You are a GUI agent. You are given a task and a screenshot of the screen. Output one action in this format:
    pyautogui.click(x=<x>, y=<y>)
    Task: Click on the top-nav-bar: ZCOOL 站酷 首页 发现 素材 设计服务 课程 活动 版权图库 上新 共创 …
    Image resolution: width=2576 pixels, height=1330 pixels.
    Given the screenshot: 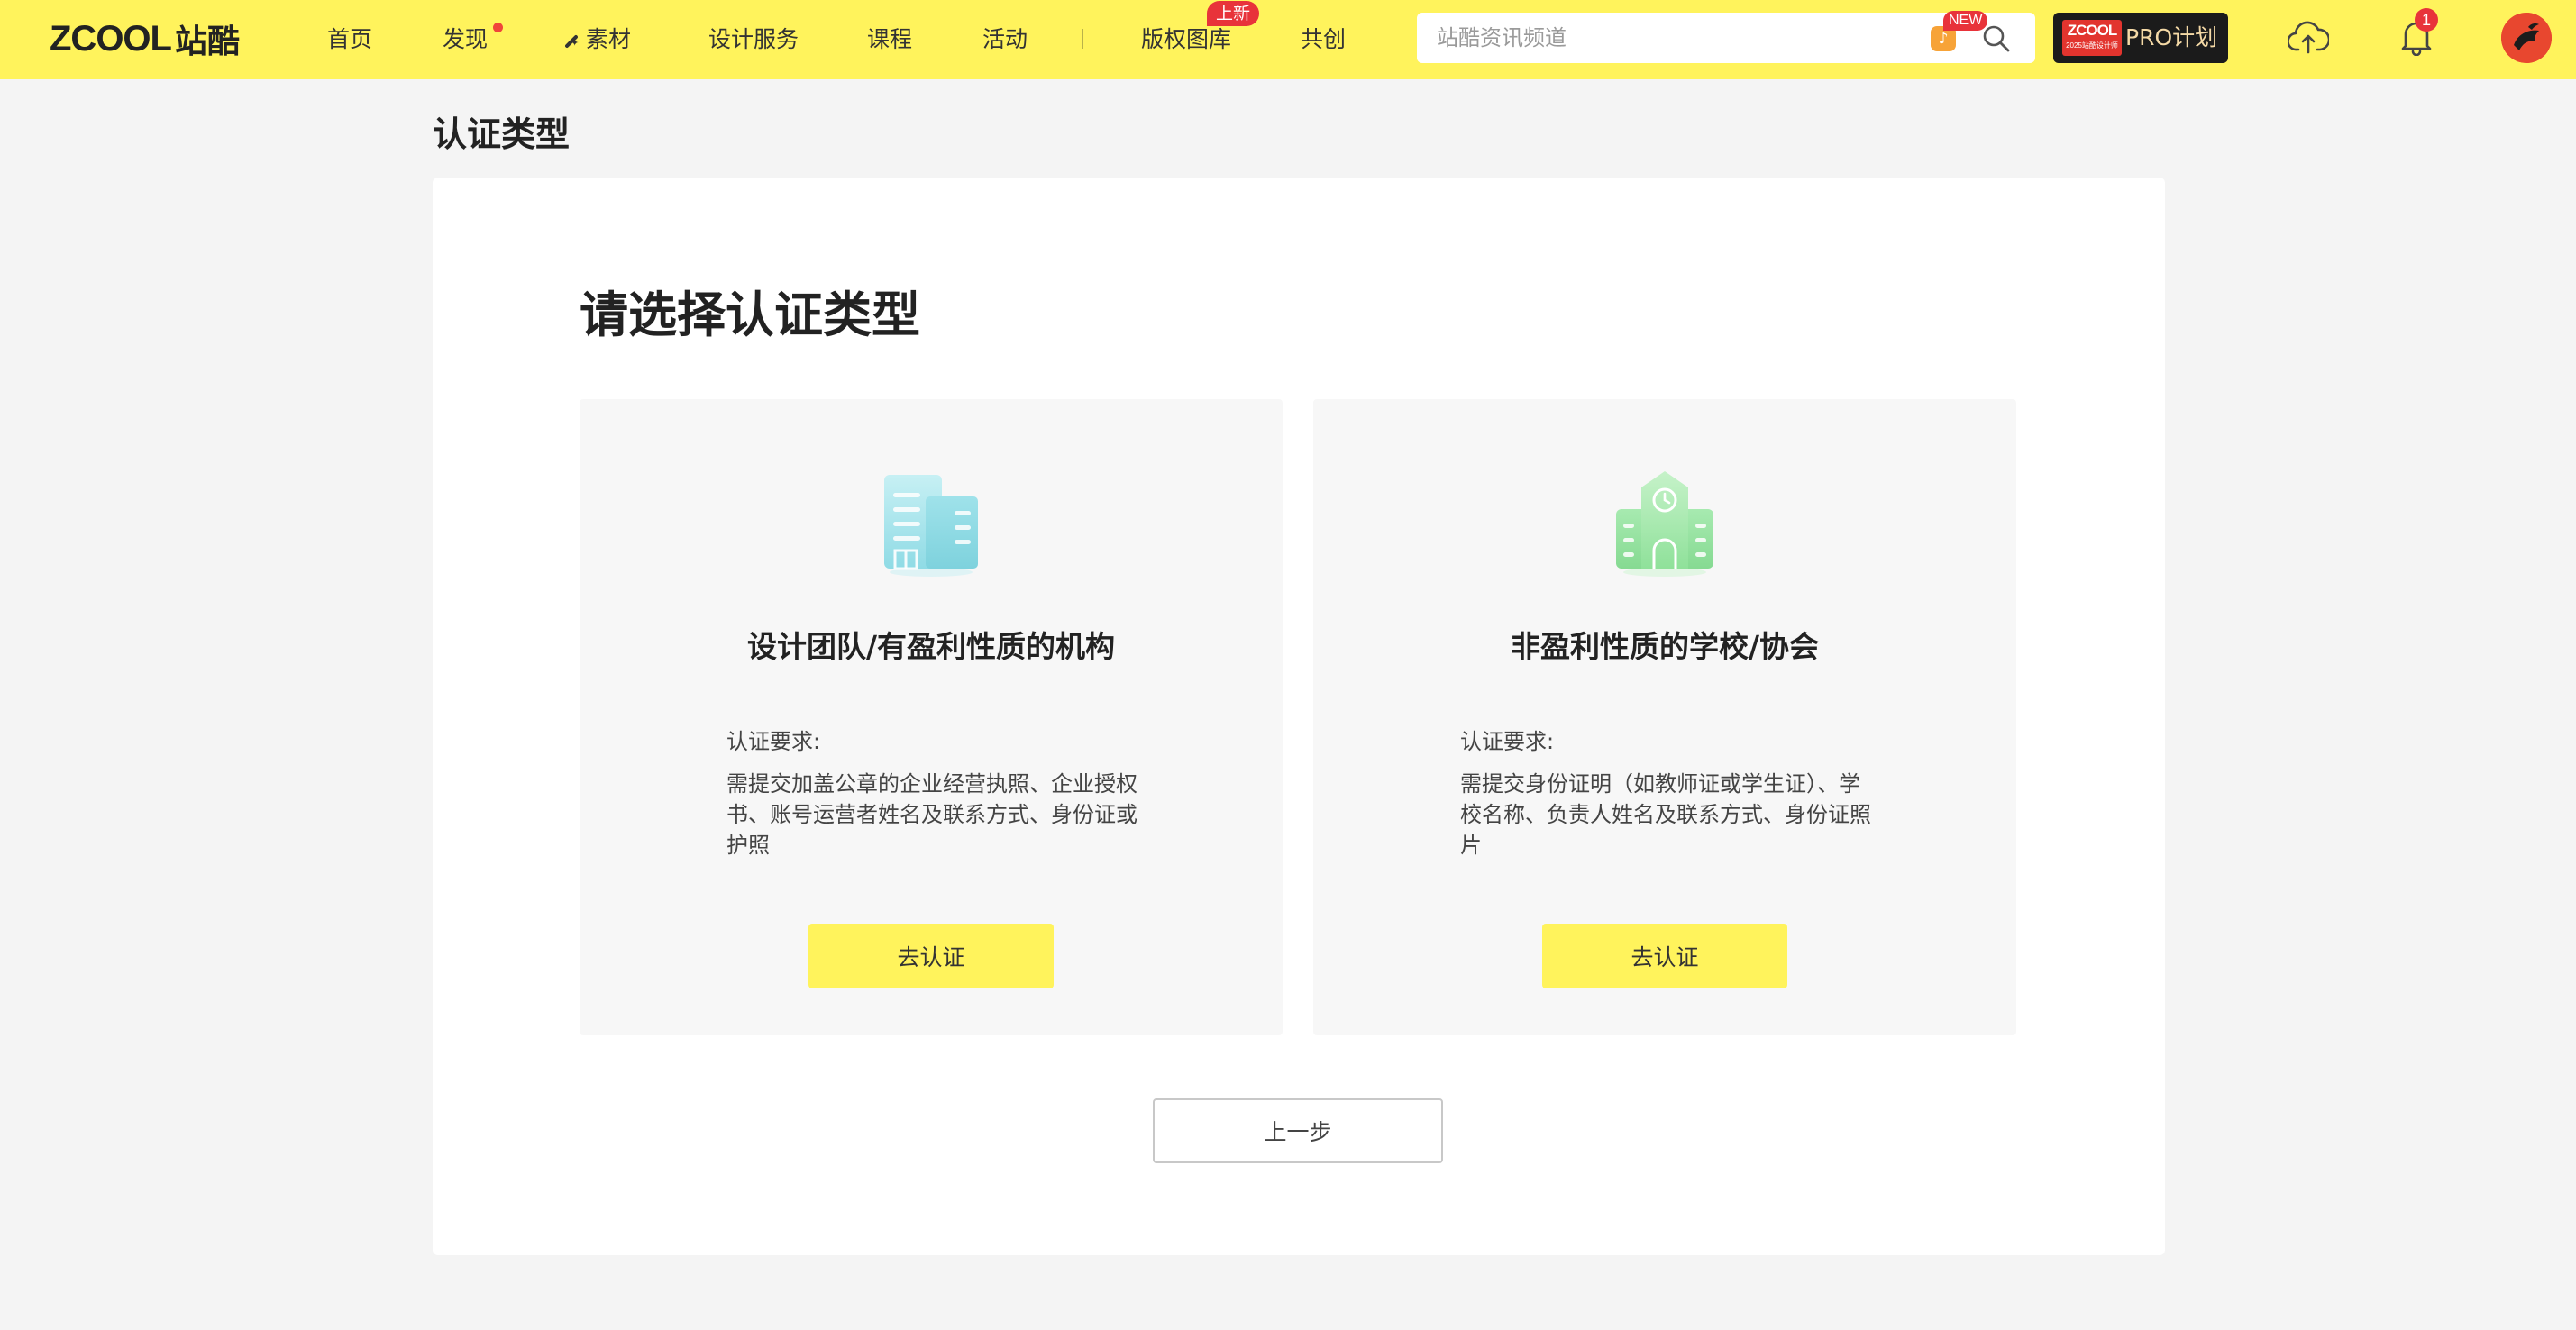 What is the action you would take?
    pyautogui.click(x=1288, y=39)
    